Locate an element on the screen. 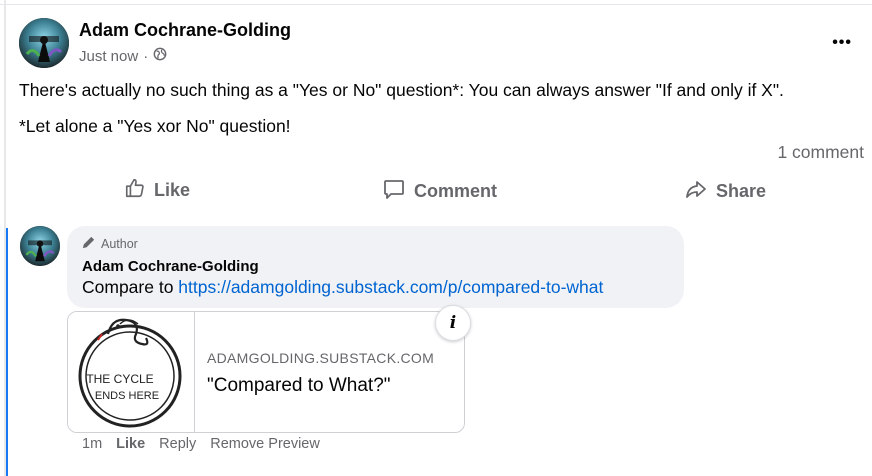  preview-domain: ADAMGOLDING.SUBSTACK.COM is located at coordinates (321, 358).